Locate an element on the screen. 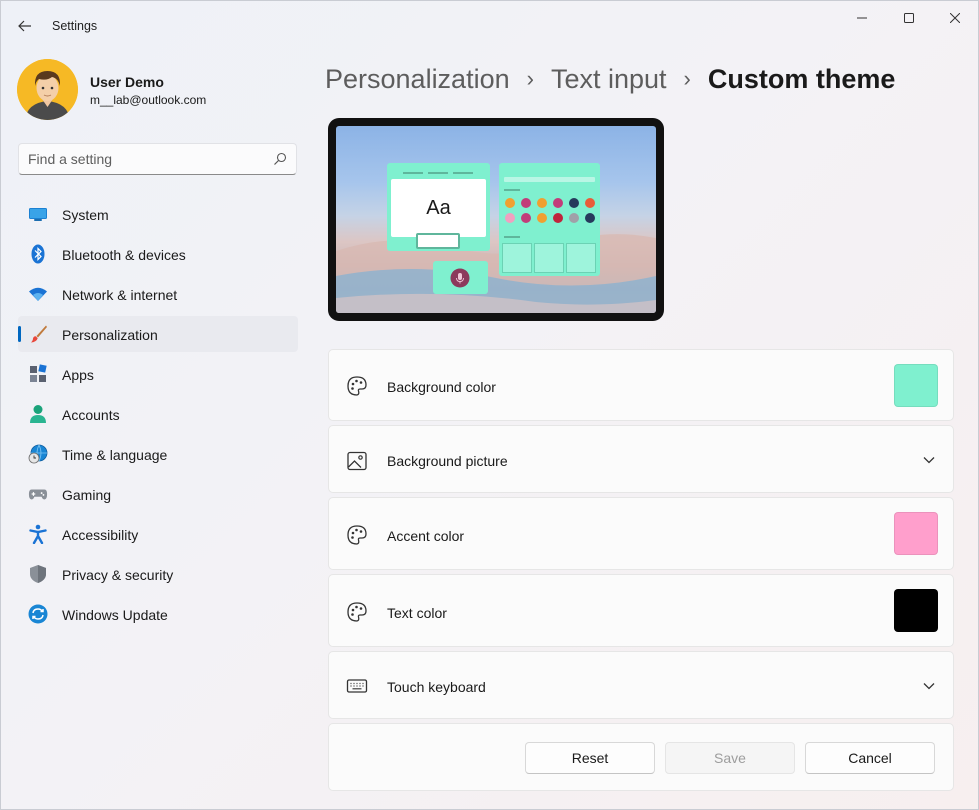 The width and height of the screenshot is (979, 810). sidebar-item-label: Accessibility is located at coordinates (100, 535).